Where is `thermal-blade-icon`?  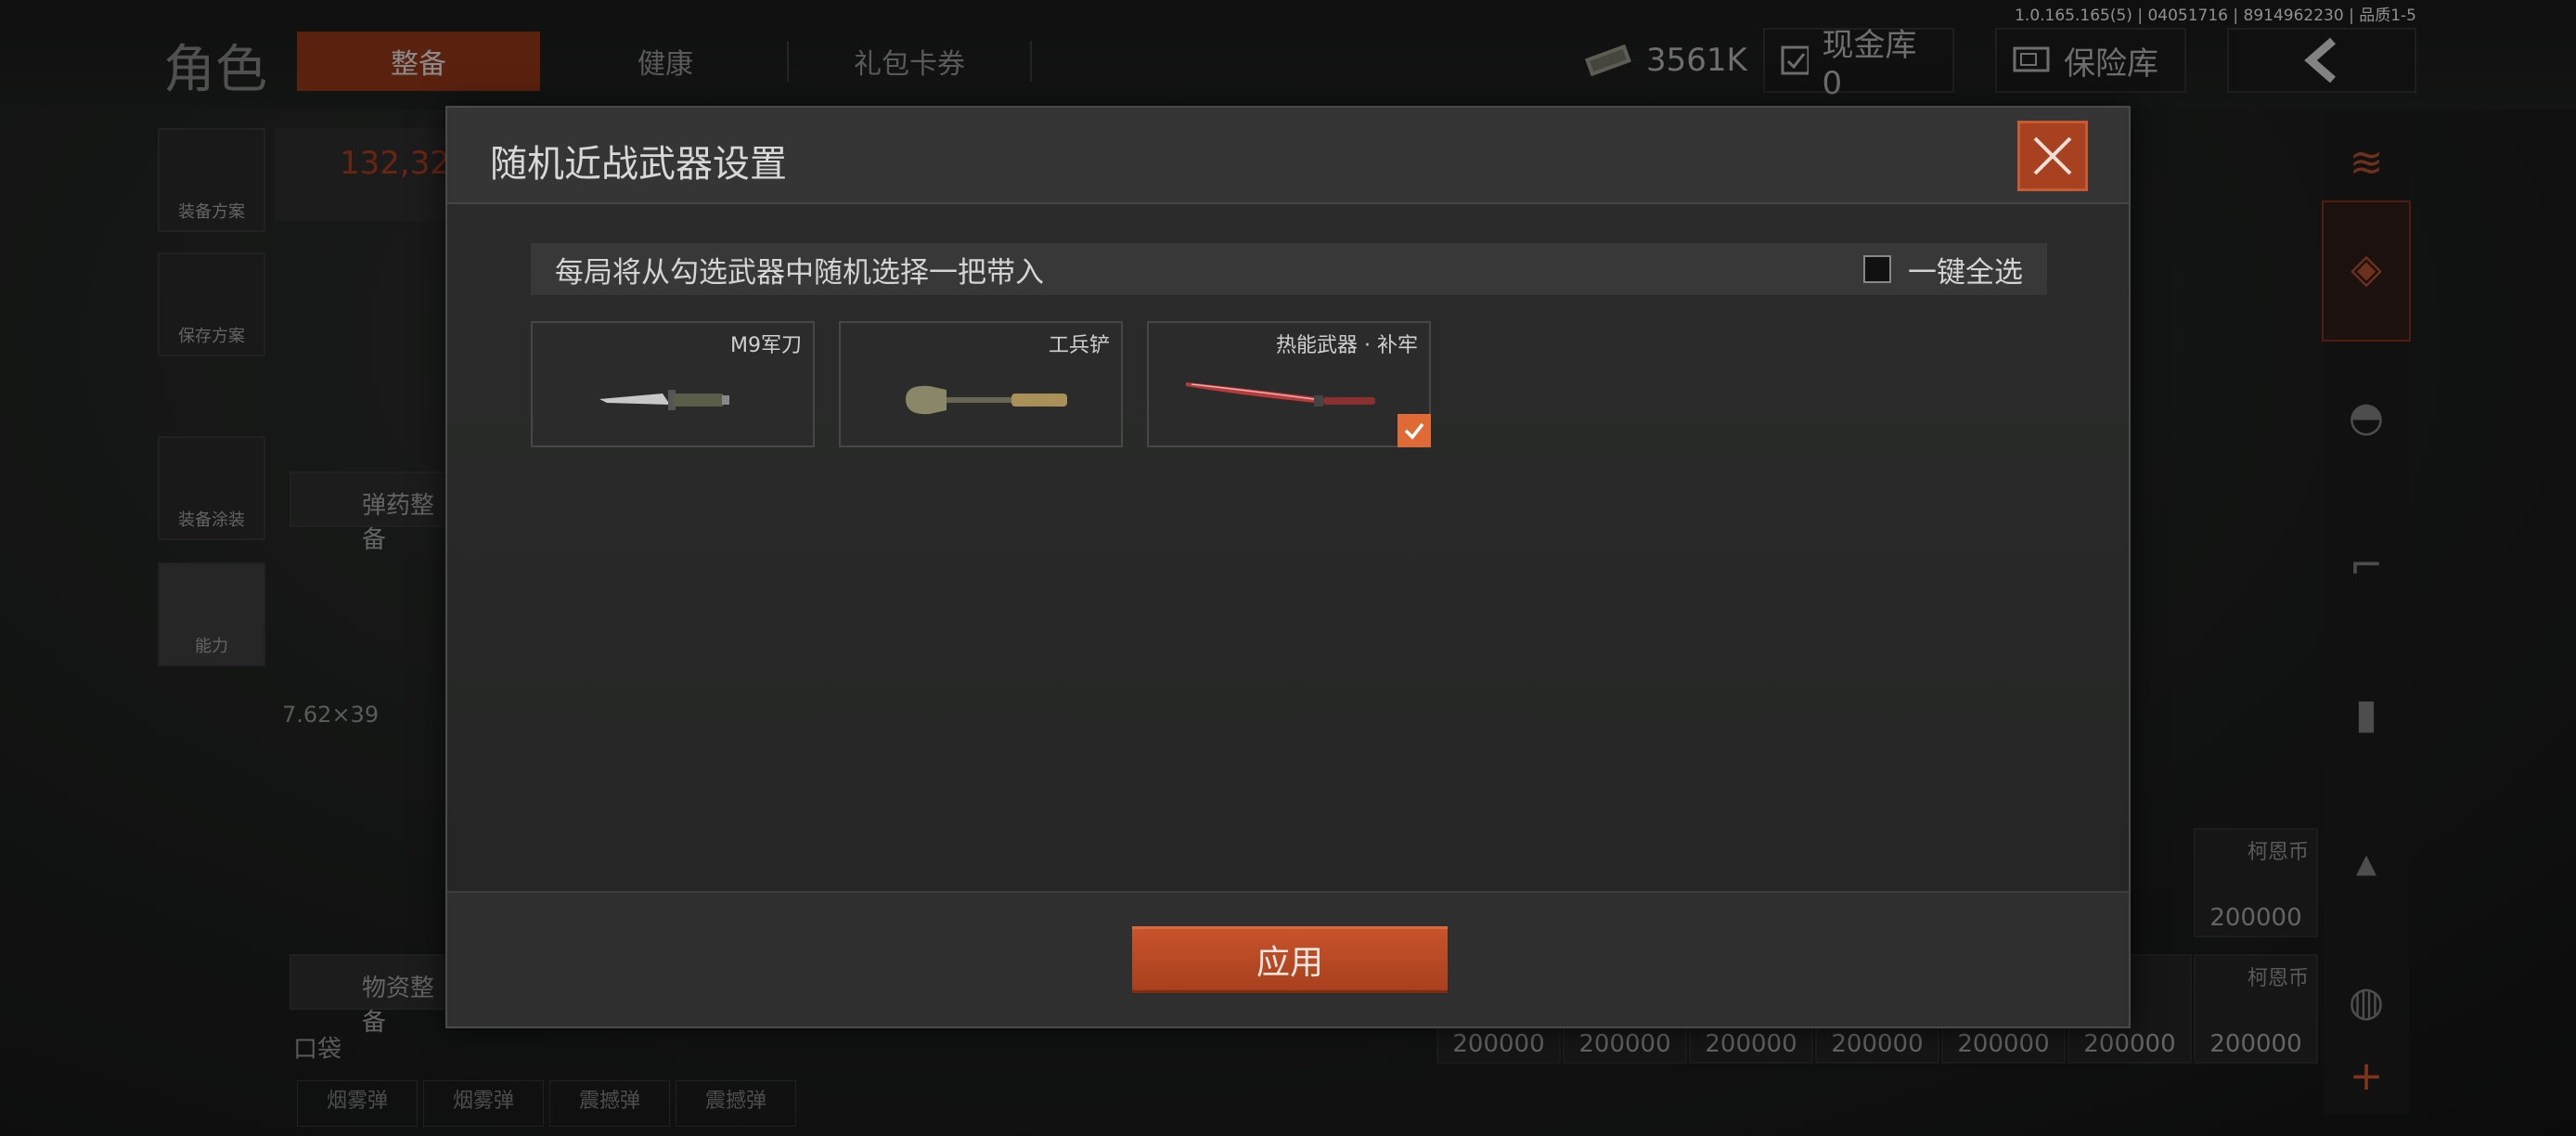 thermal-blade-icon is located at coordinates (1280, 394).